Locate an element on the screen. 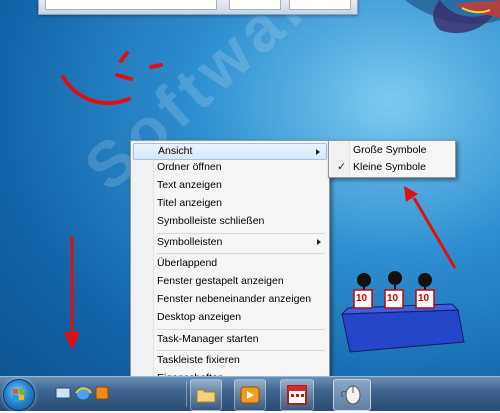 The image size is (500, 413). menu-item-label: Kleine Symbole is located at coordinates (389, 167).